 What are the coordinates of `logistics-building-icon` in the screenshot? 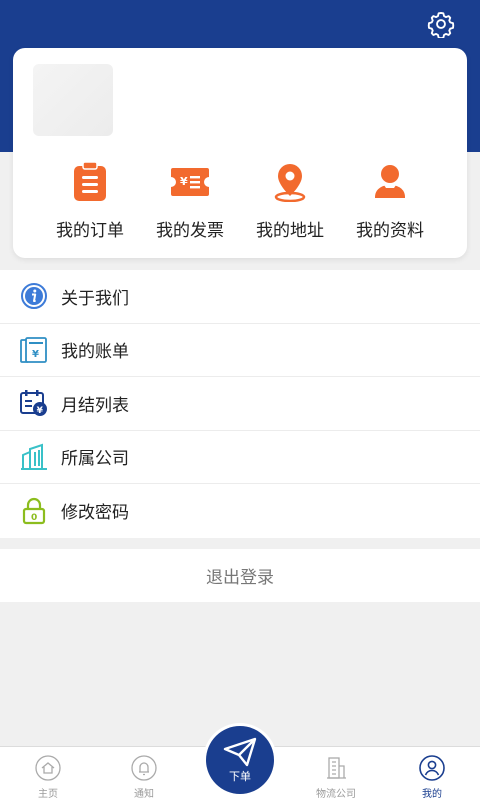 It's located at (336, 767).